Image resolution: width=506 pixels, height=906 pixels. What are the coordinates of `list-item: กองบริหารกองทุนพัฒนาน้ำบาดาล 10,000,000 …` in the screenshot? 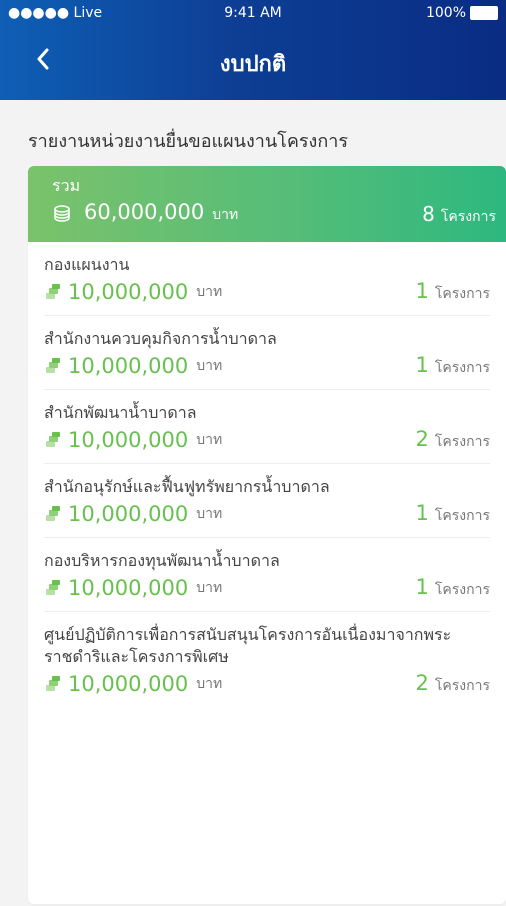 It's located at (267, 575).